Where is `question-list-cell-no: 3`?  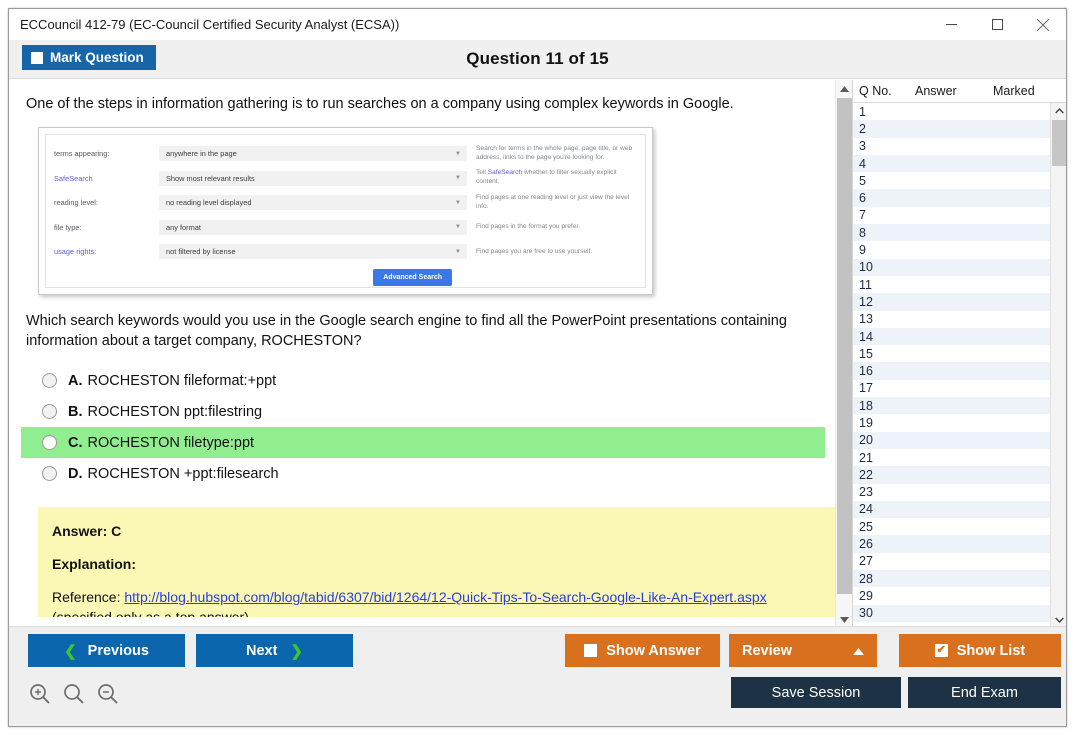 question-list-cell-no: 3 is located at coordinates (862, 146).